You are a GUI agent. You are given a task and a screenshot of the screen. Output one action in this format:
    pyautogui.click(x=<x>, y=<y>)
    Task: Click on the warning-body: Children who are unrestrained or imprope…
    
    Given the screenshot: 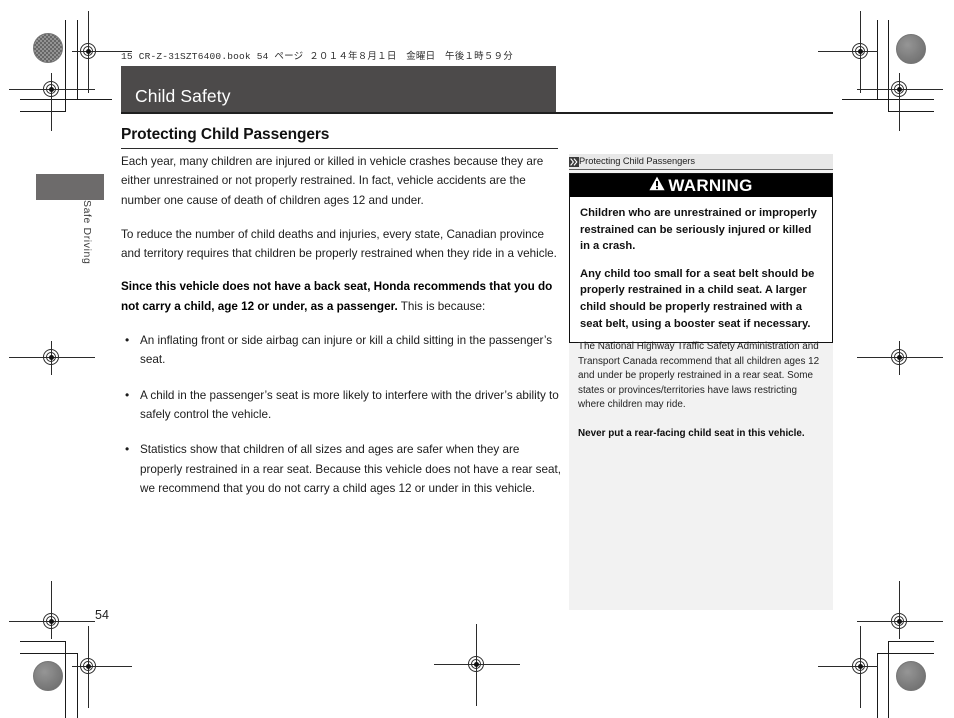 What is the action you would take?
    pyautogui.click(x=701, y=269)
    